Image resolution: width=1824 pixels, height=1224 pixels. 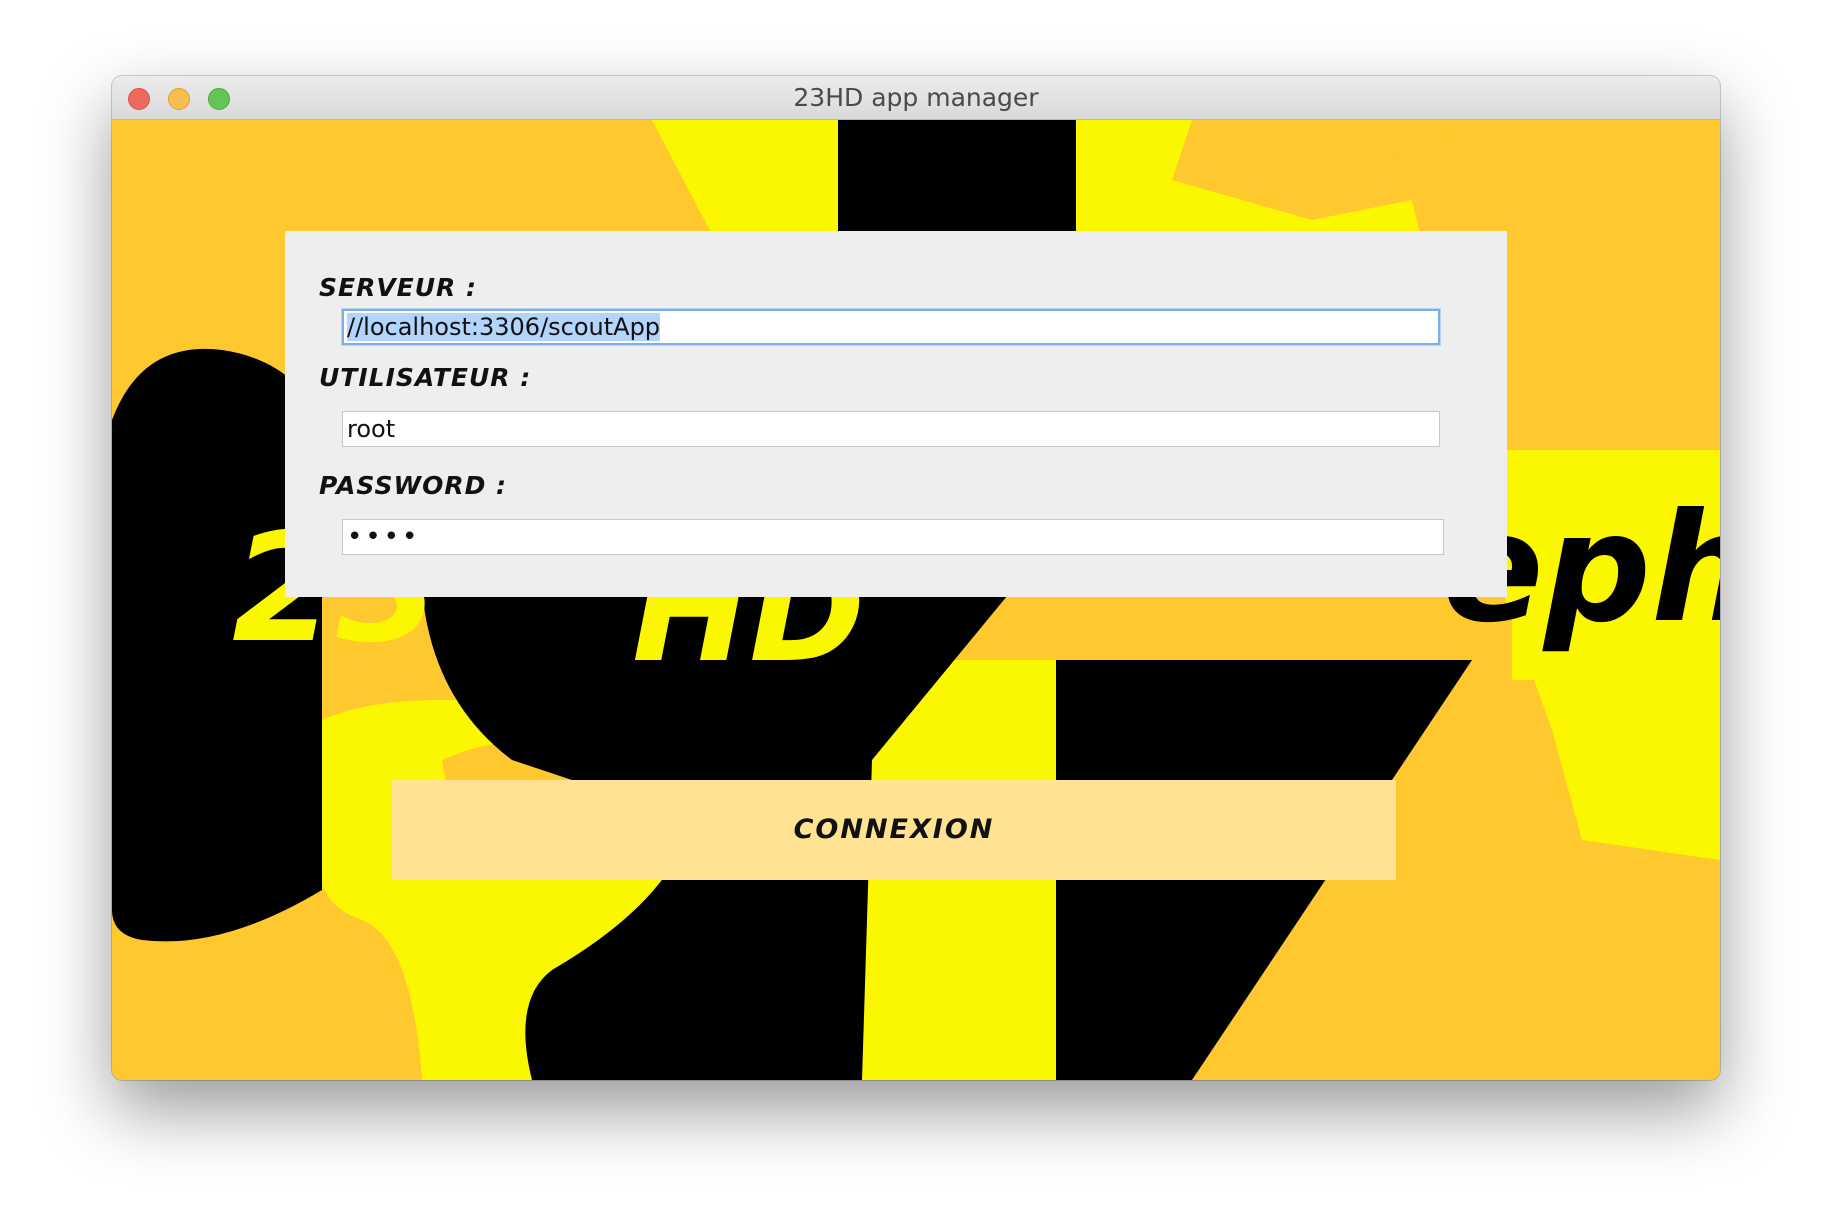 I want to click on title-bar: 23HD app manager, so click(x=916, y=98).